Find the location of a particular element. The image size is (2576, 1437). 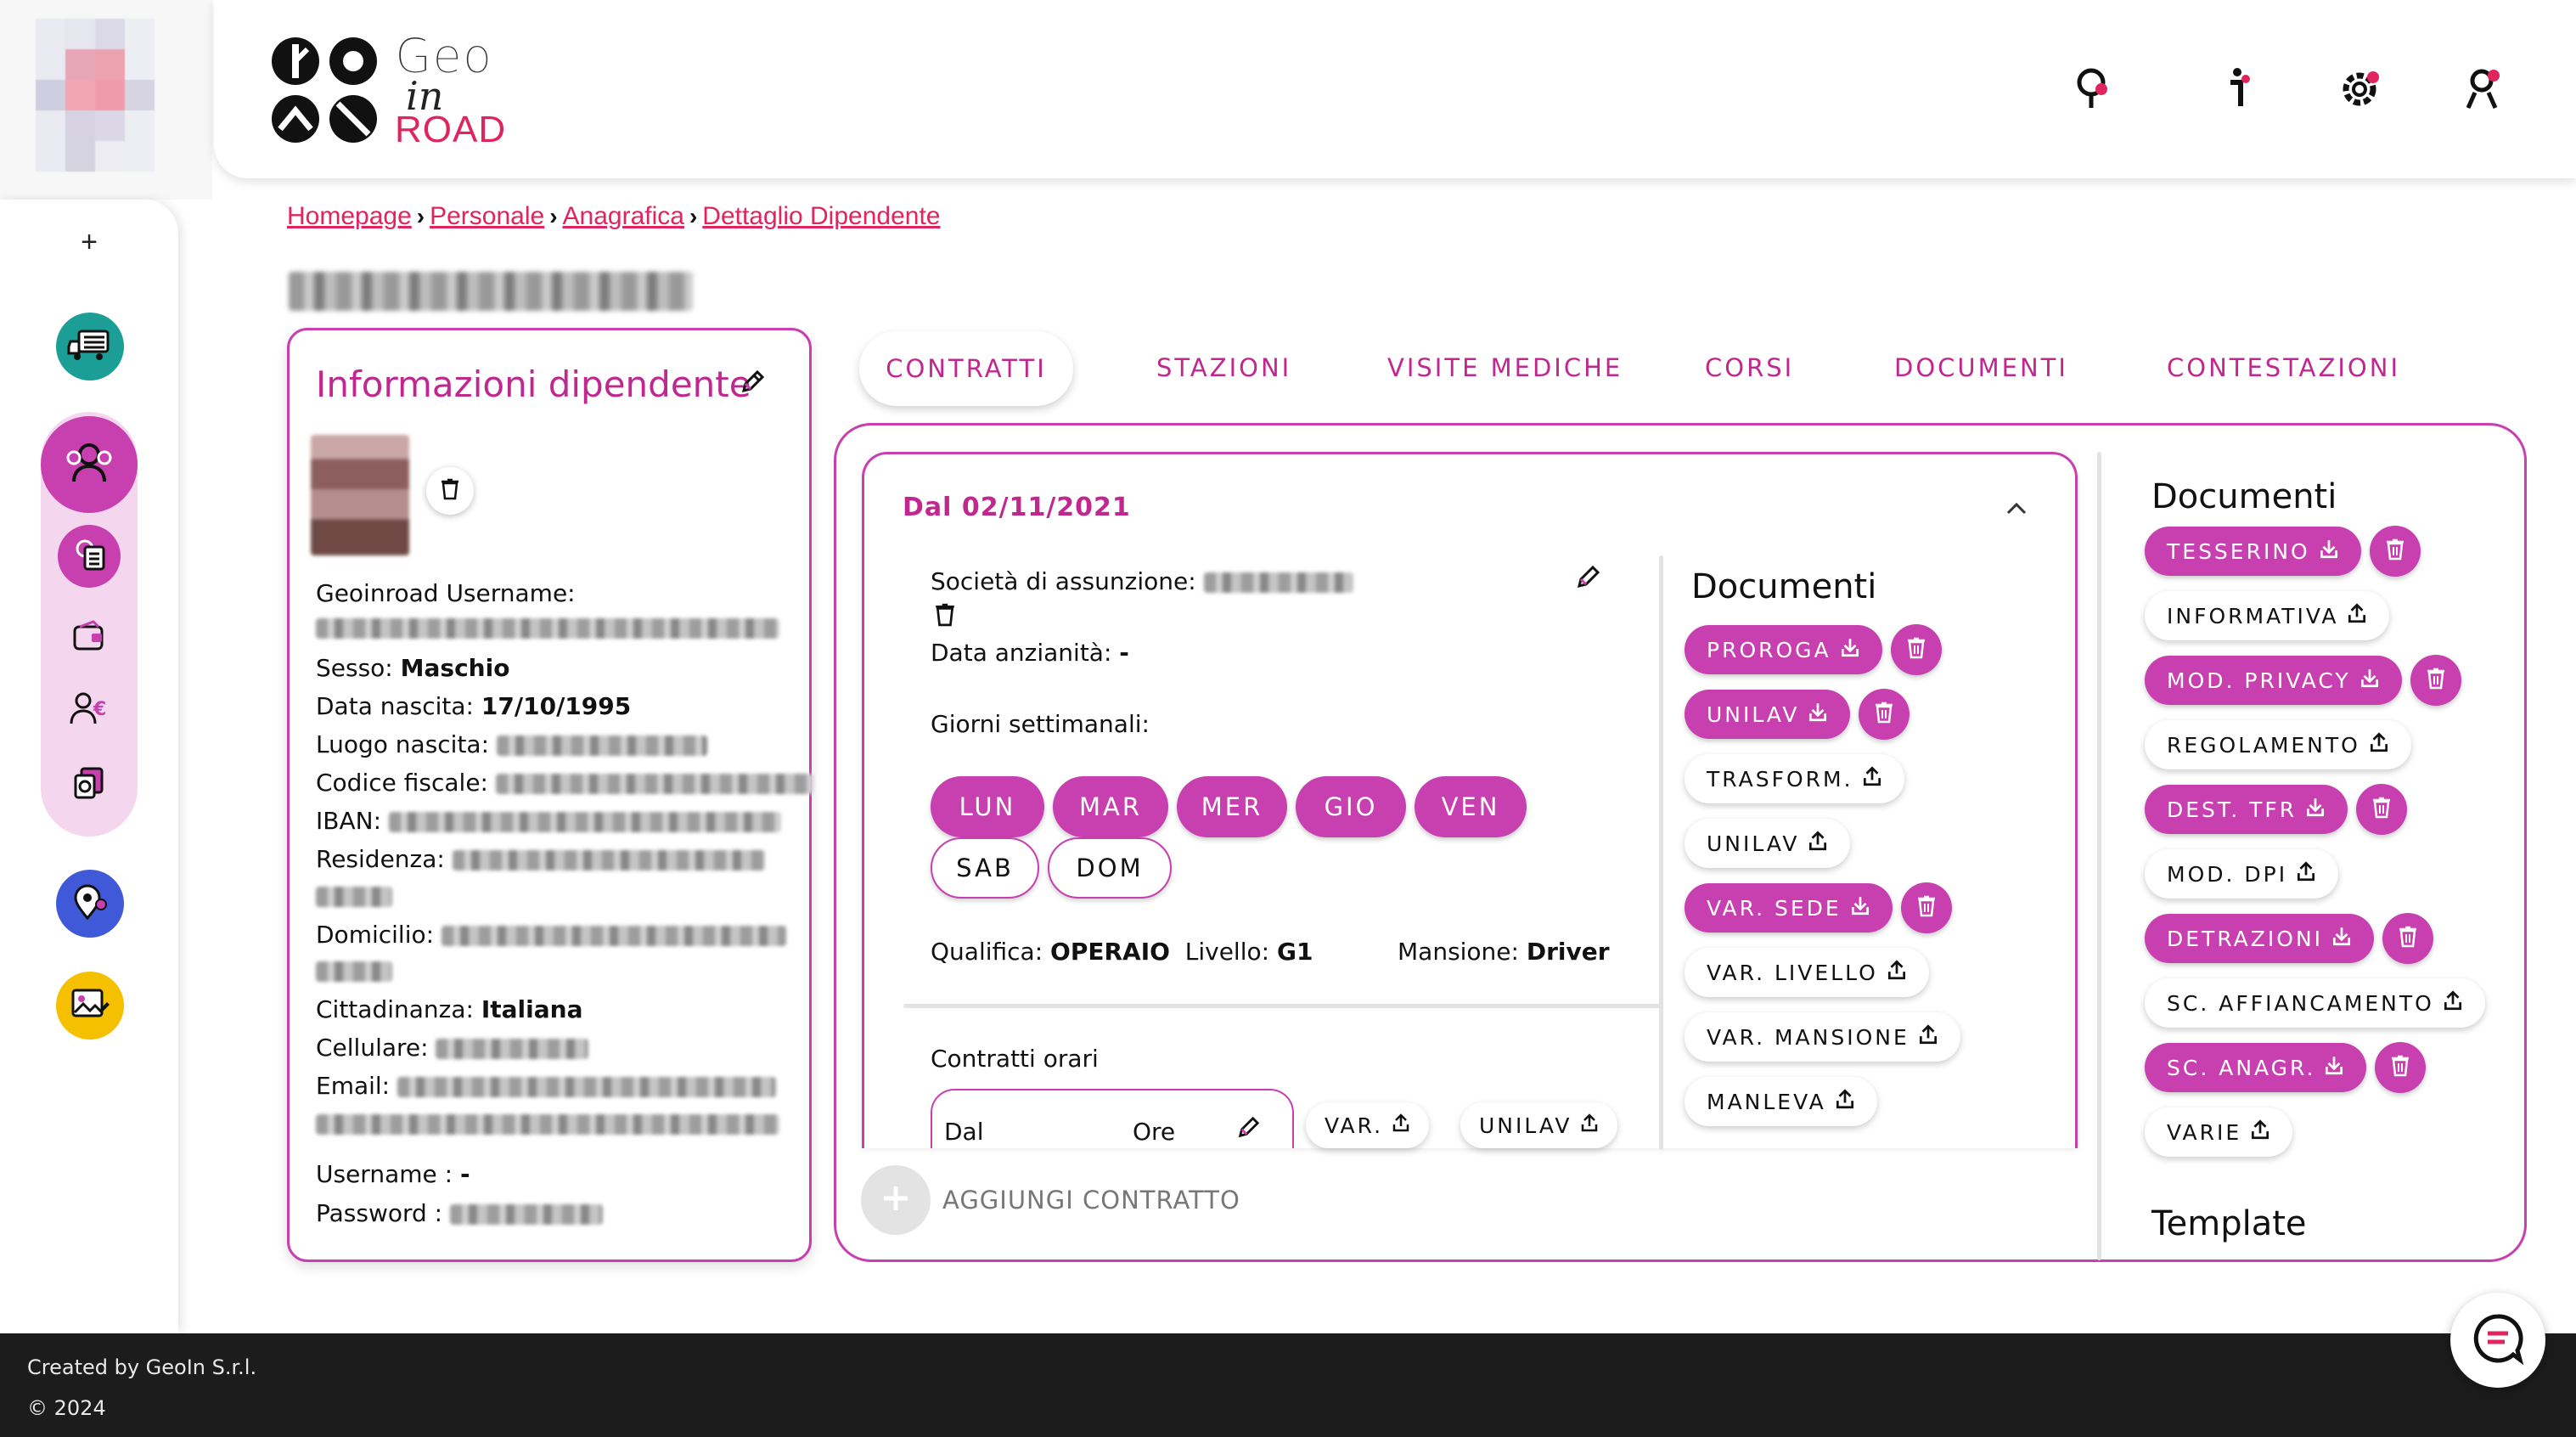

employee-doc-mod-privacy-delete-button is located at coordinates (2435, 680).